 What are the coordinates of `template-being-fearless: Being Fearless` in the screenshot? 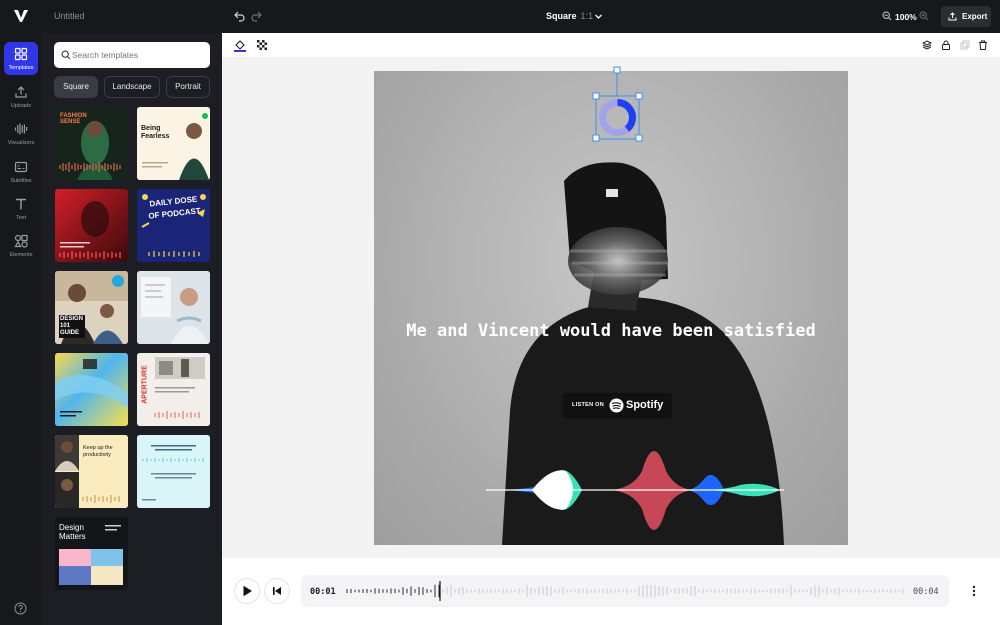 It's located at (173, 143).